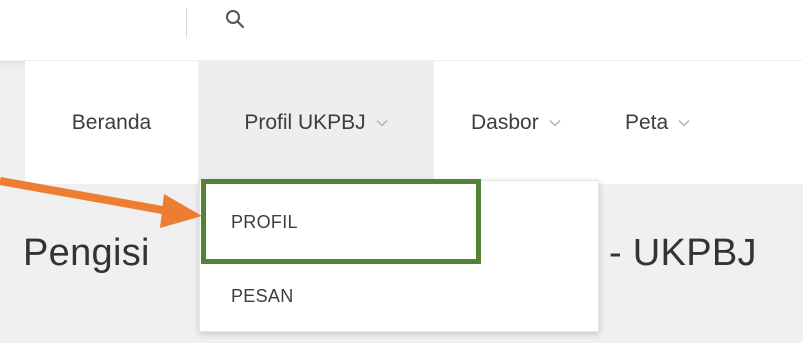 Image resolution: width=803 pixels, height=343 pixels. What do you see at coordinates (305, 122) in the screenshot?
I see `nav-item-label: Profil UKPBJ` at bounding box center [305, 122].